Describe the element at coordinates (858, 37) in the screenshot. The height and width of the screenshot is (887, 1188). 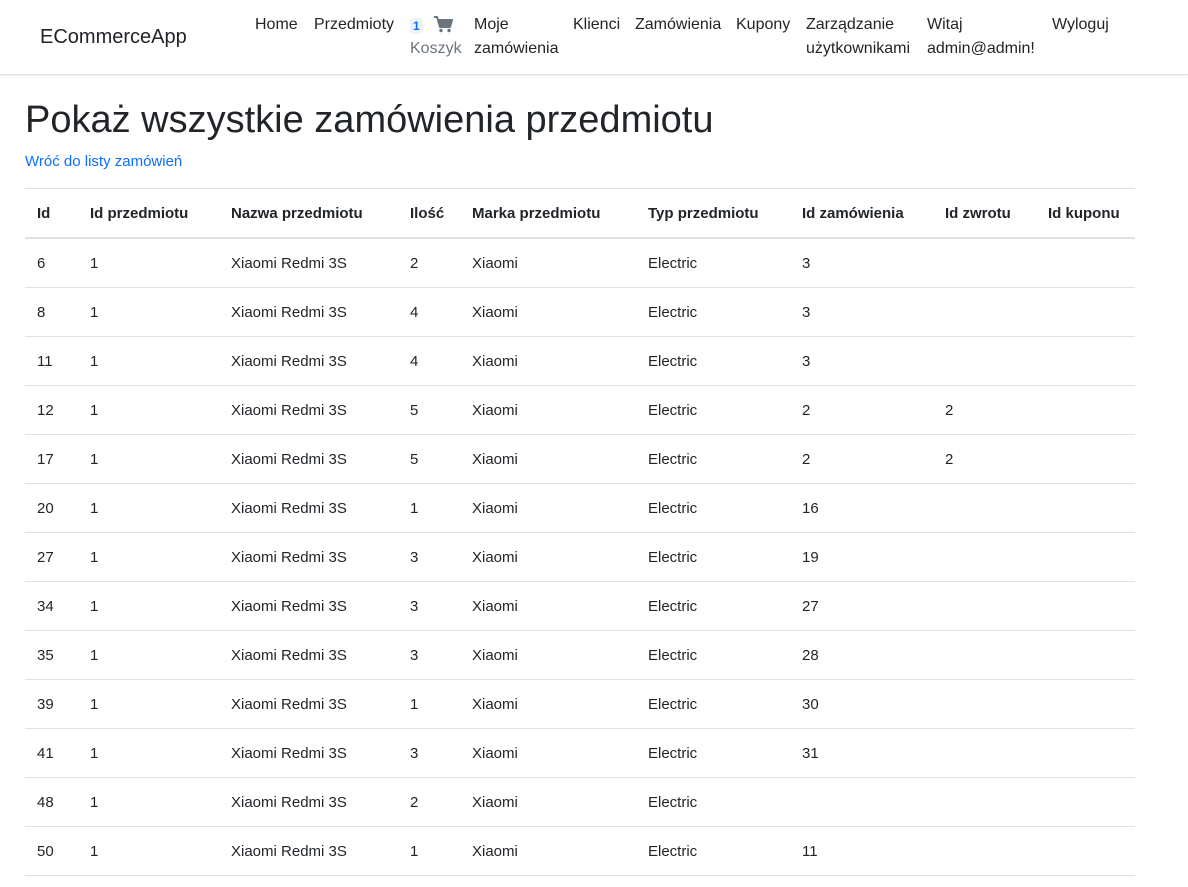
I see `nav-user-management: Zarządzanie użytkownikami` at that location.